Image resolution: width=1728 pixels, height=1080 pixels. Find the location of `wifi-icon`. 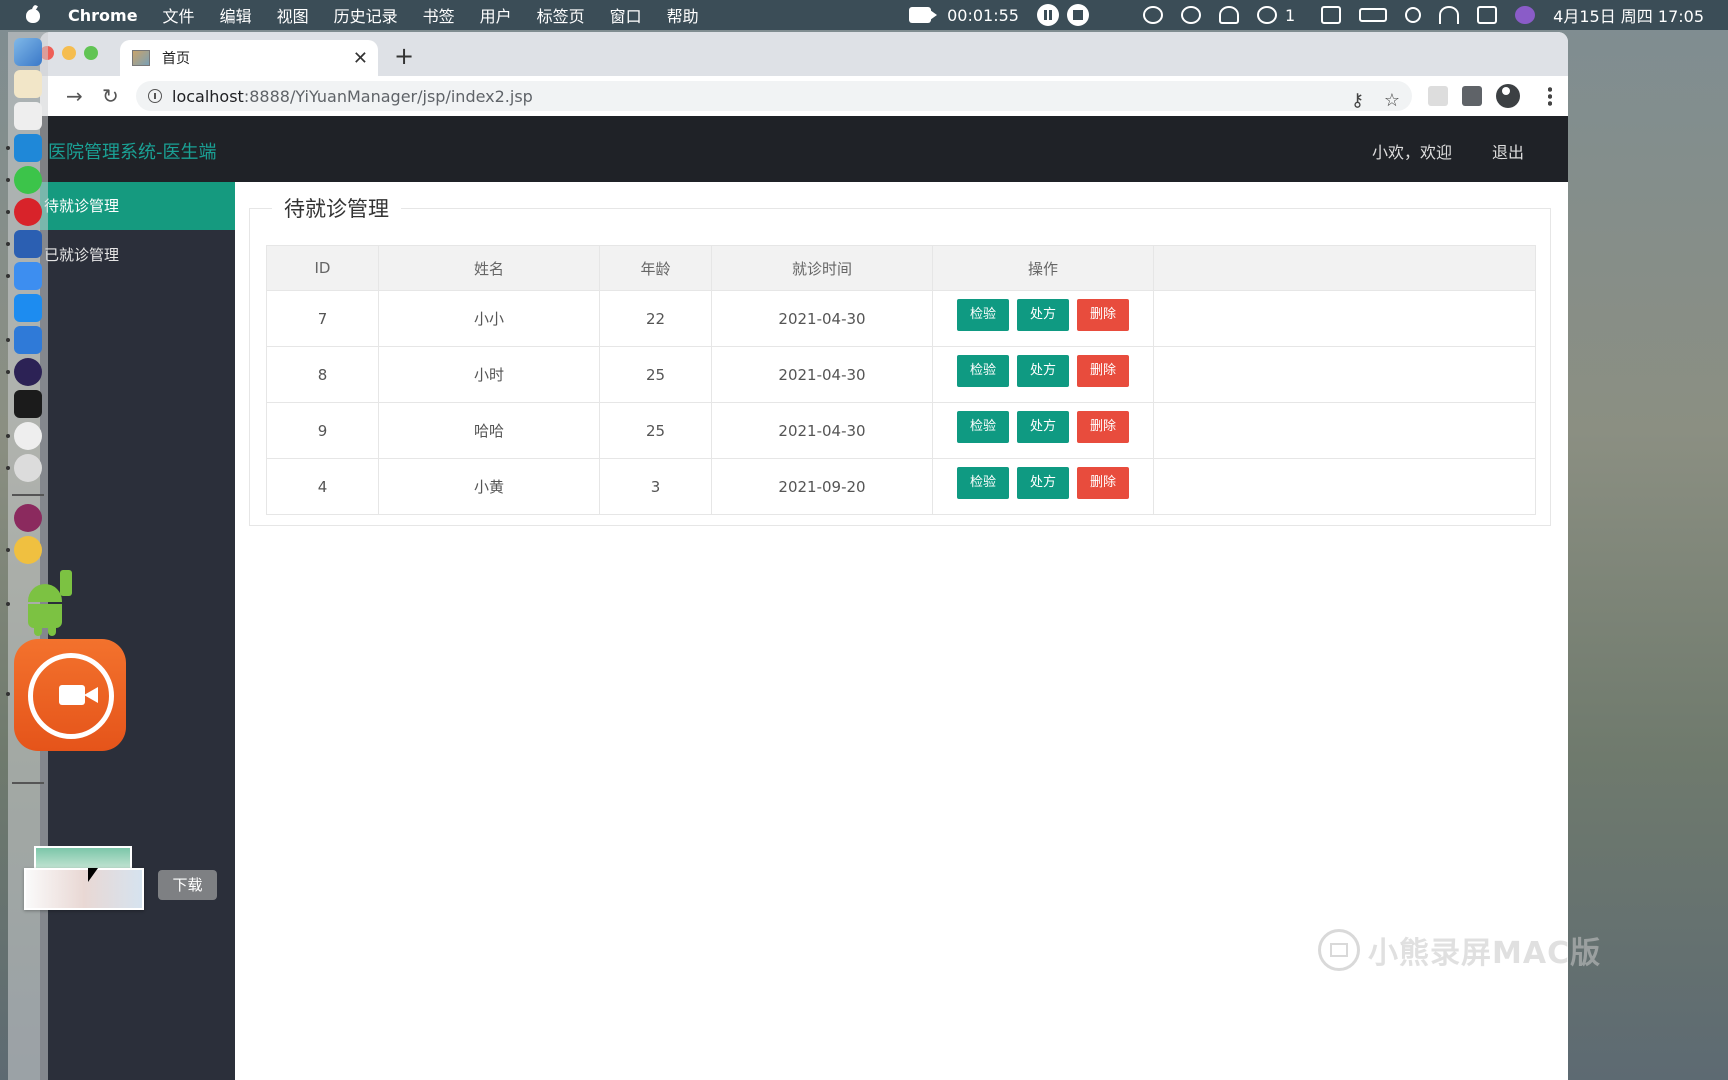

wifi-icon is located at coordinates (1449, 15).